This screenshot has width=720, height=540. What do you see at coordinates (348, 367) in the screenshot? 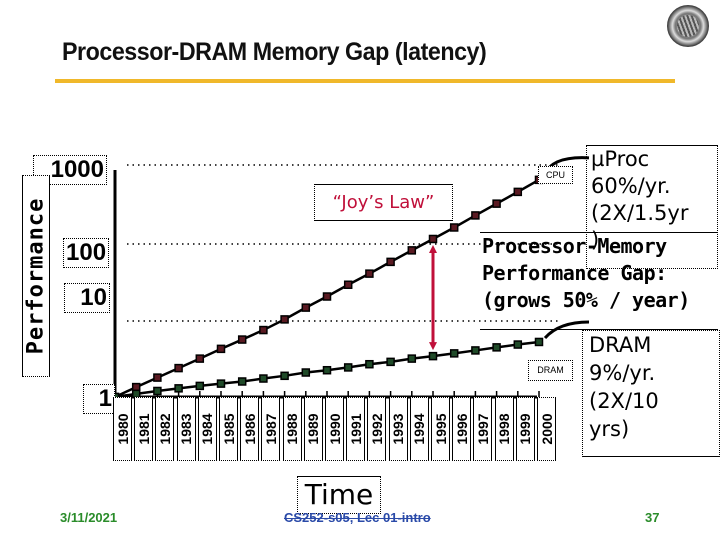
I see `data-point-dram-1991` at bounding box center [348, 367].